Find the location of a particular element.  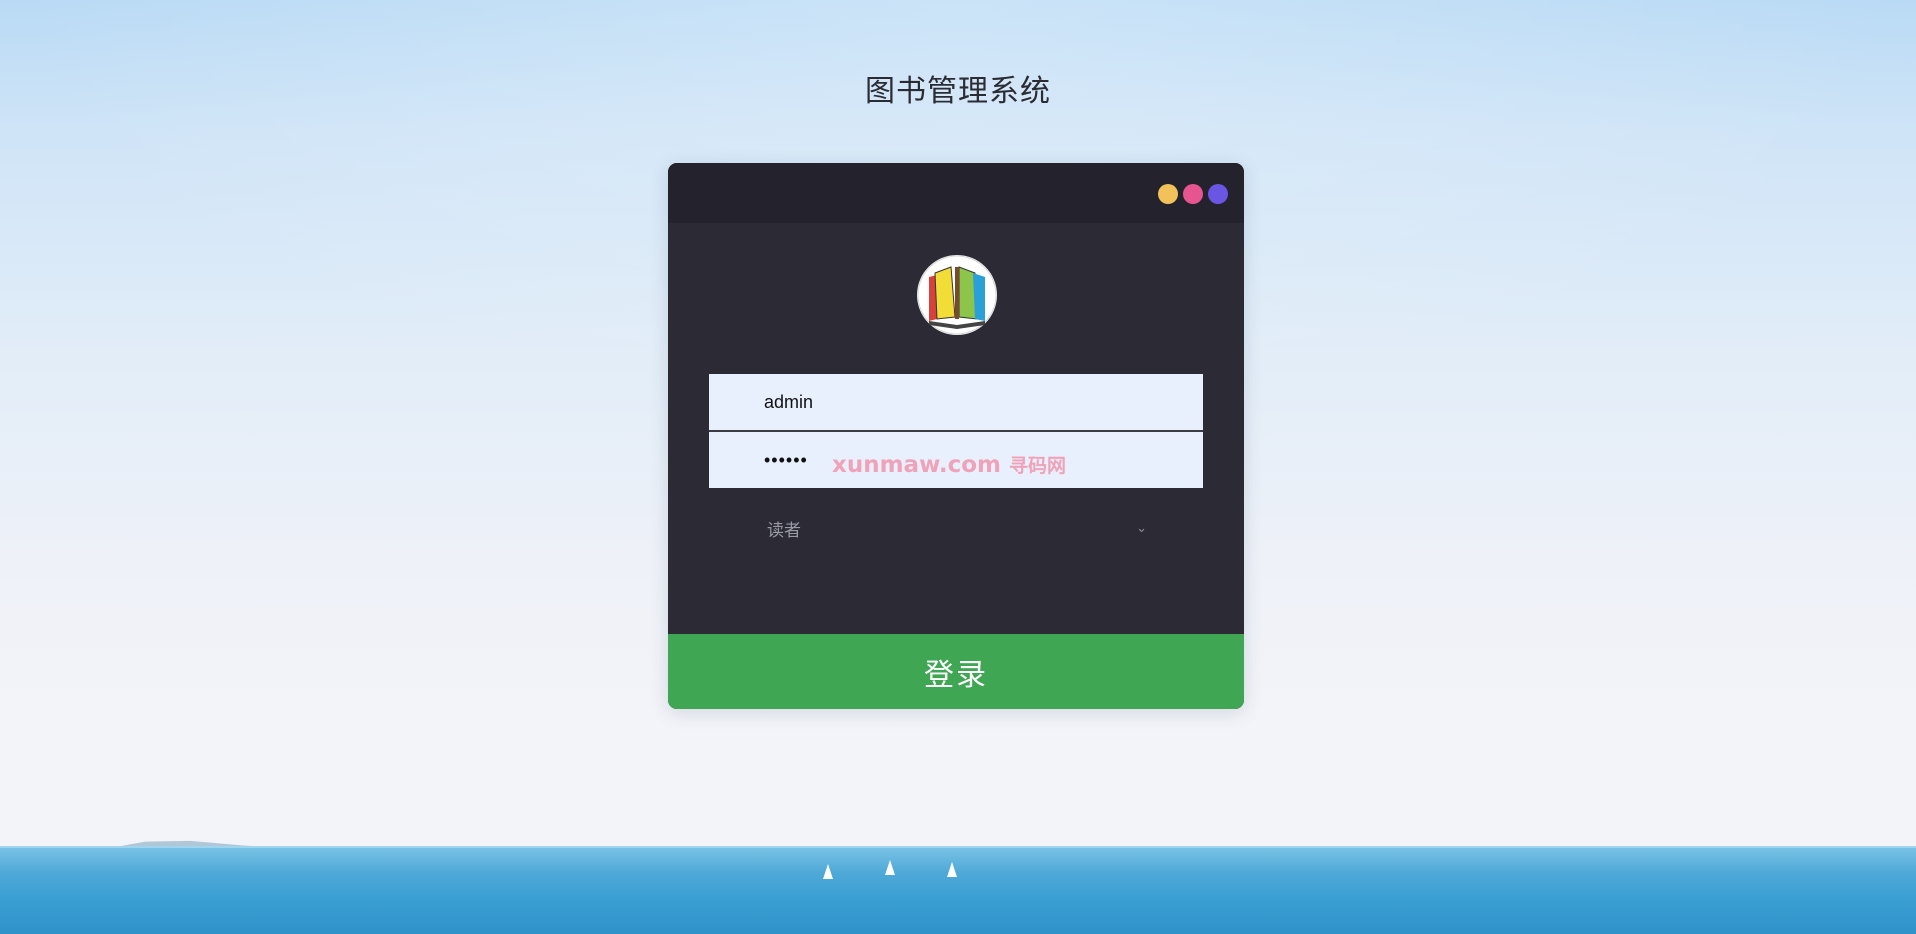

login-button: 登录 is located at coordinates (956, 671).